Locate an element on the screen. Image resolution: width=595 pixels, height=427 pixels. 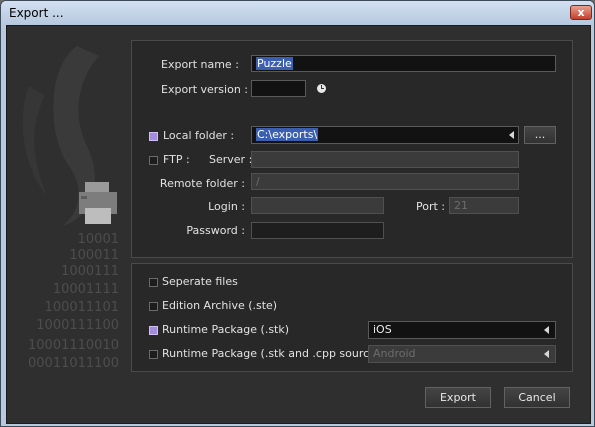
export-button: Export is located at coordinates (458, 397).